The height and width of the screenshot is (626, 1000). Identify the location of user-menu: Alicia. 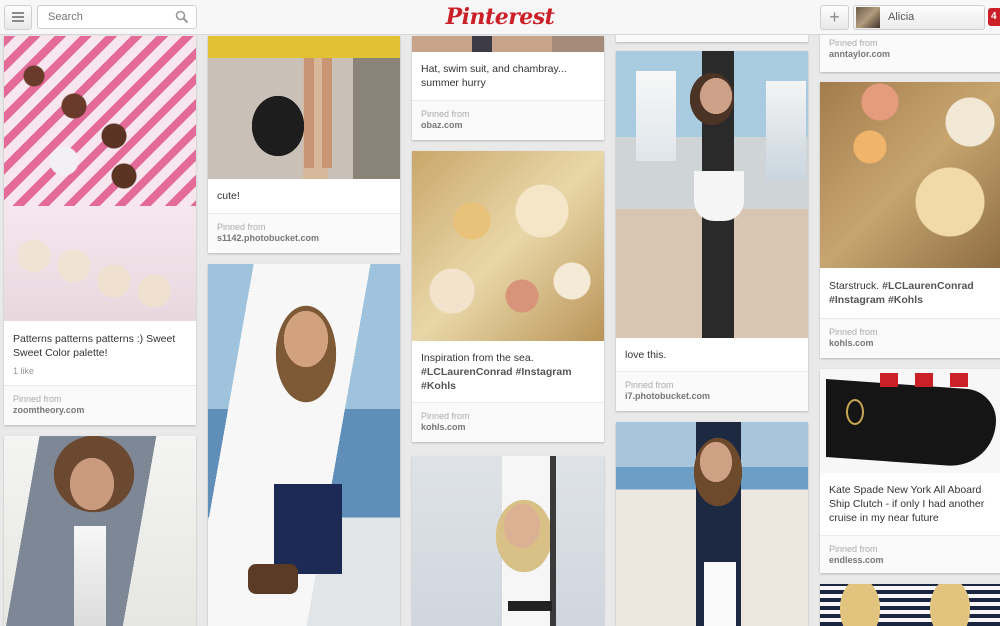
(919, 17).